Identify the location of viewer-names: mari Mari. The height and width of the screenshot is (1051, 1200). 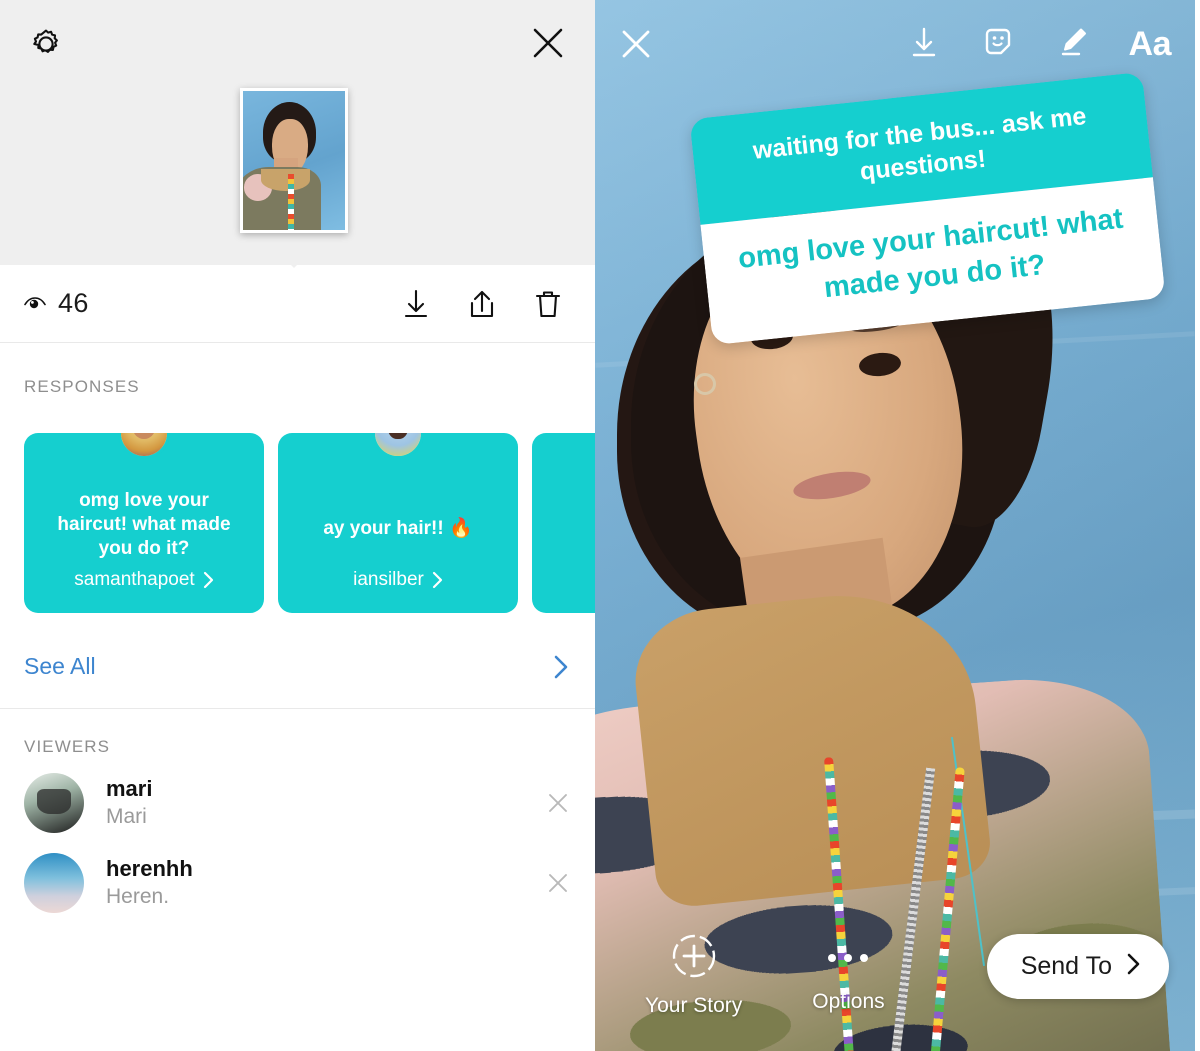
(129, 803).